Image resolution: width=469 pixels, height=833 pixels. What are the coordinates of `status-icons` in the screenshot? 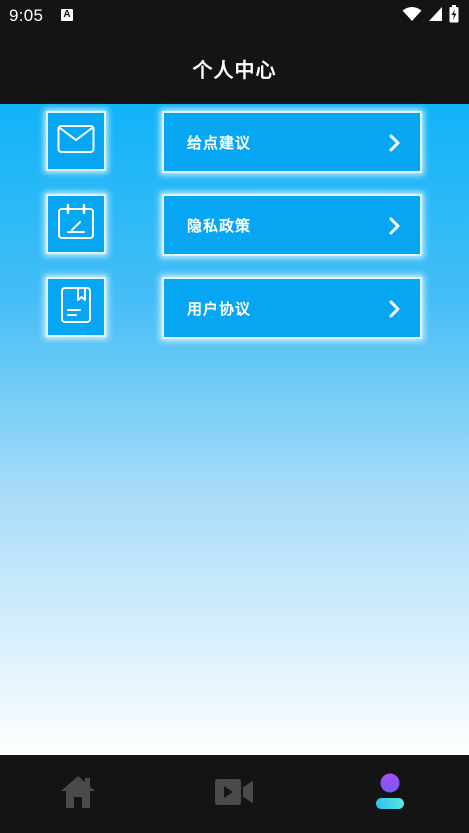 It's located at (430, 16).